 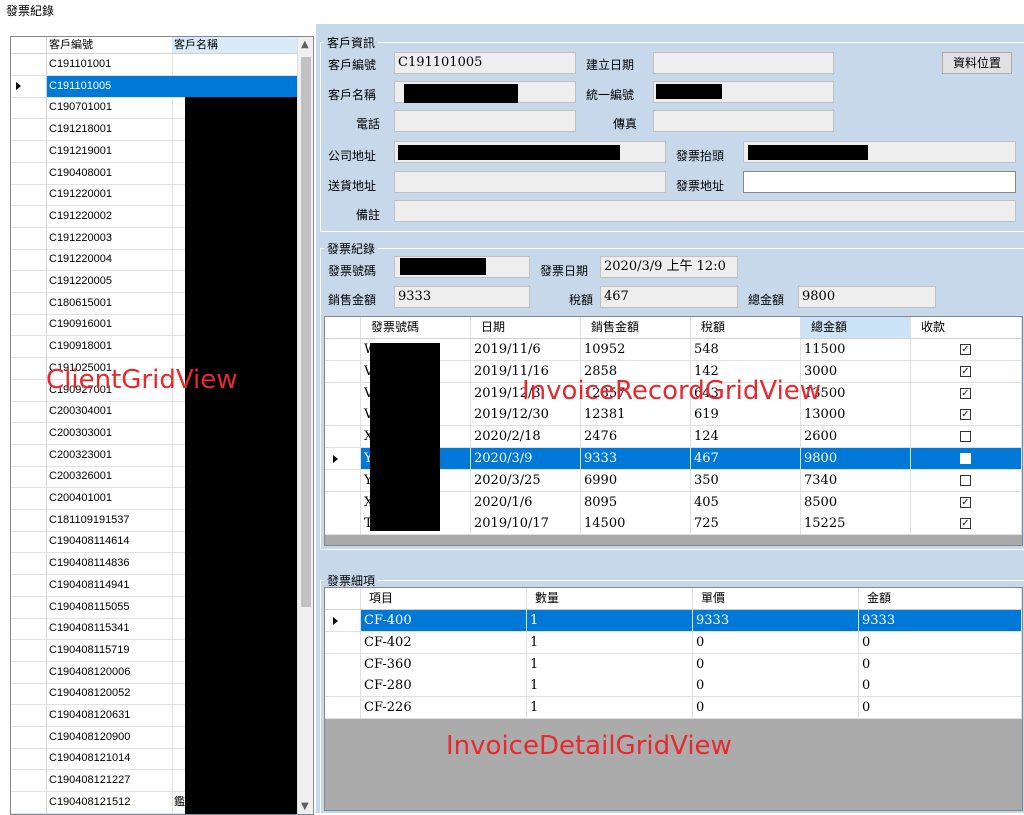 What do you see at coordinates (776, 620) in the screenshot?
I see `unit-price-cell: 9333` at bounding box center [776, 620].